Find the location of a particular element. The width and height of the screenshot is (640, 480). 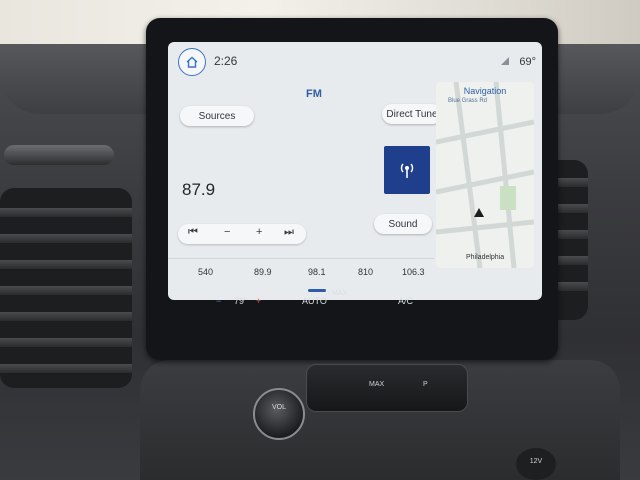

power-outlet-label: 12V is located at coordinates (536, 461).